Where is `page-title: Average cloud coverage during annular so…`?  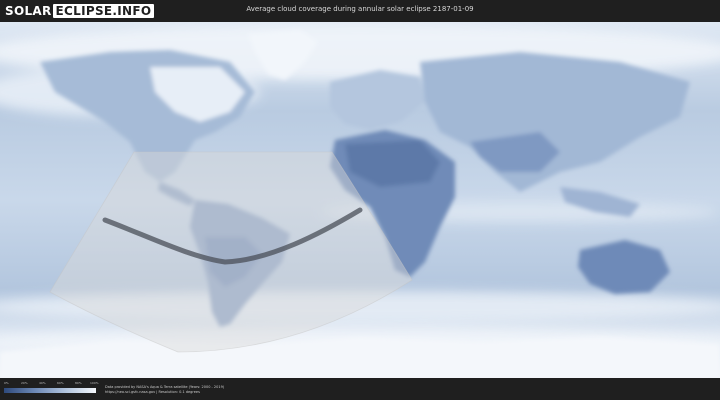 page-title: Average cloud coverage during annular so… is located at coordinates (360, 9).